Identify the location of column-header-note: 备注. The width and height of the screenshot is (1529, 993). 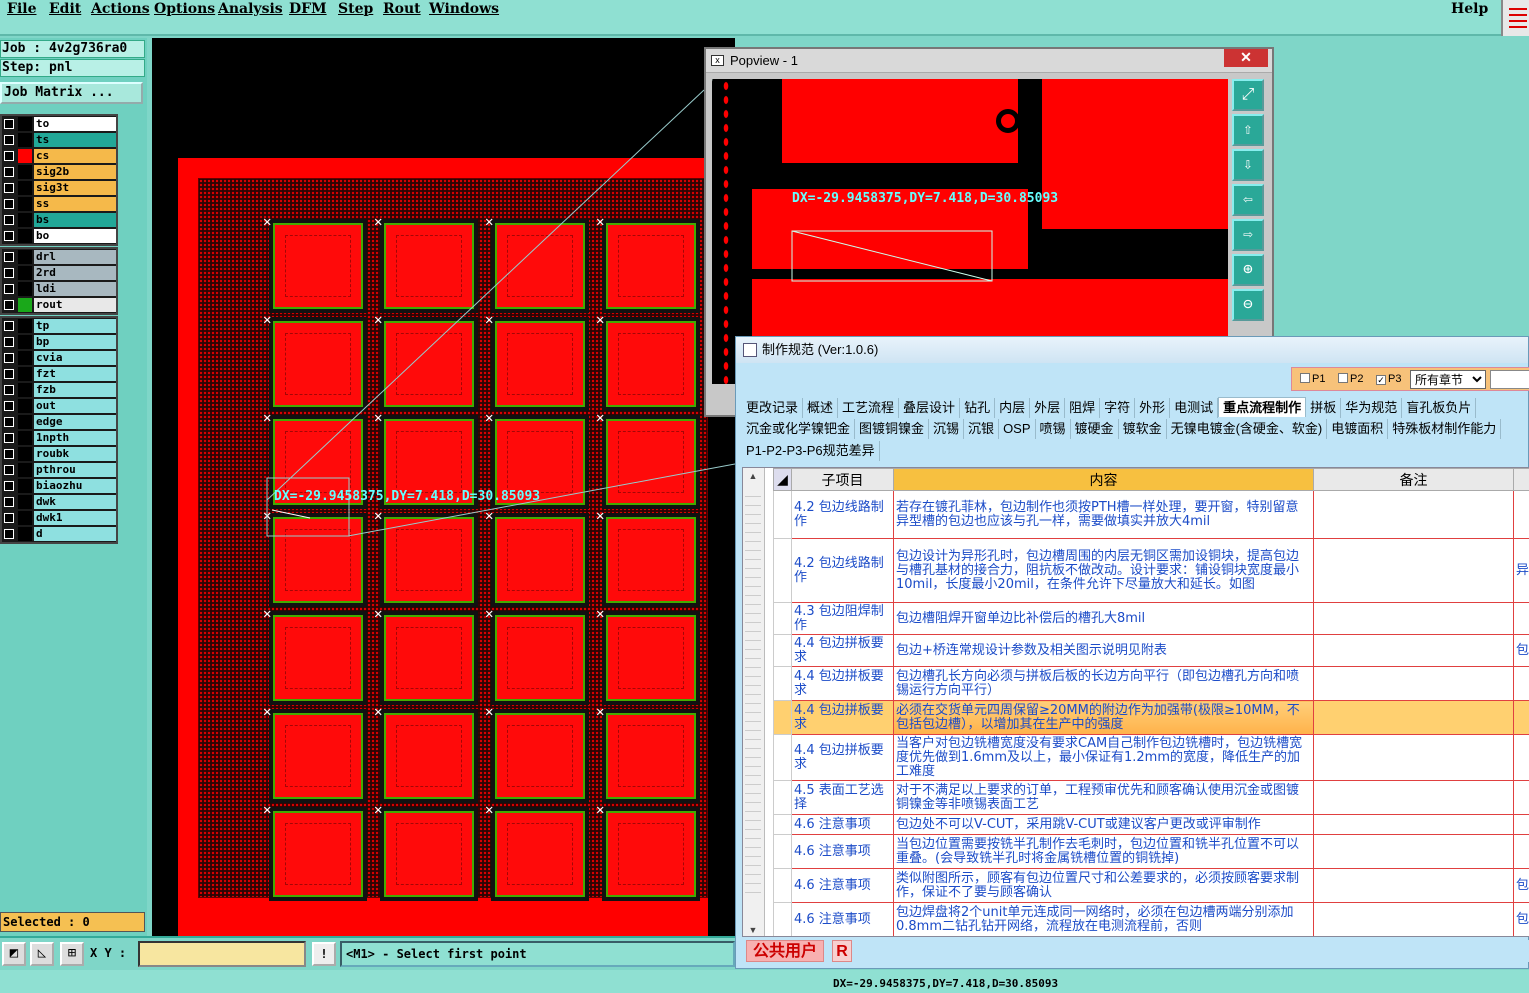
(1413, 479).